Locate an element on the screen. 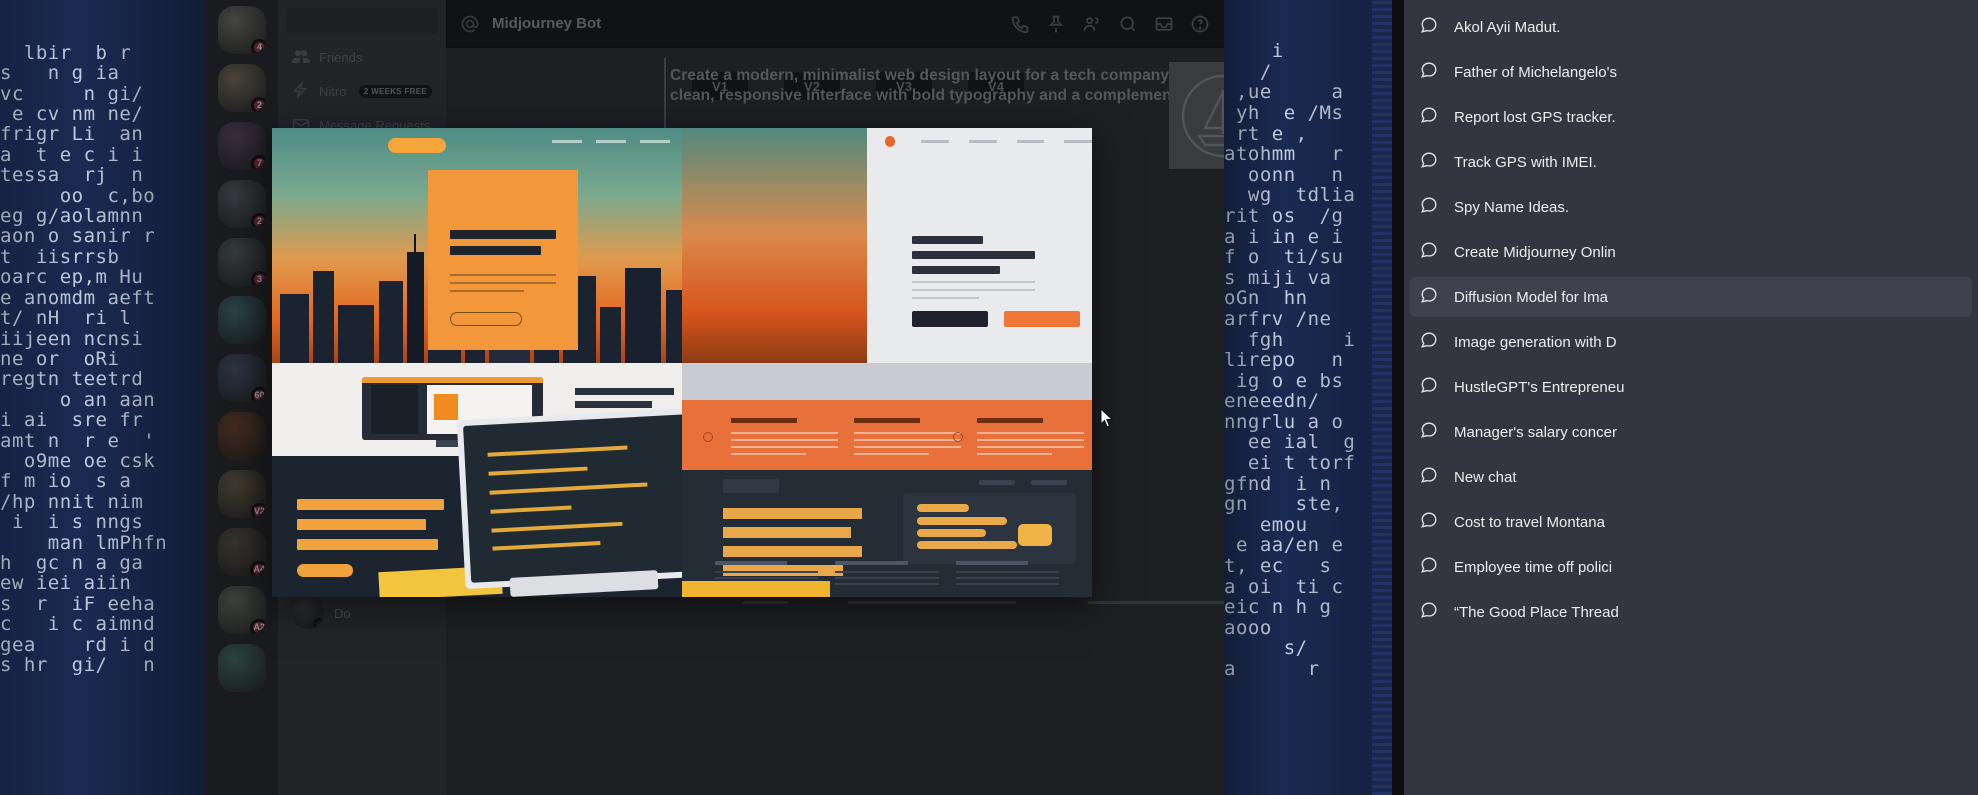  chat-history-item: Employee time off polici is located at coordinates (1691, 567).